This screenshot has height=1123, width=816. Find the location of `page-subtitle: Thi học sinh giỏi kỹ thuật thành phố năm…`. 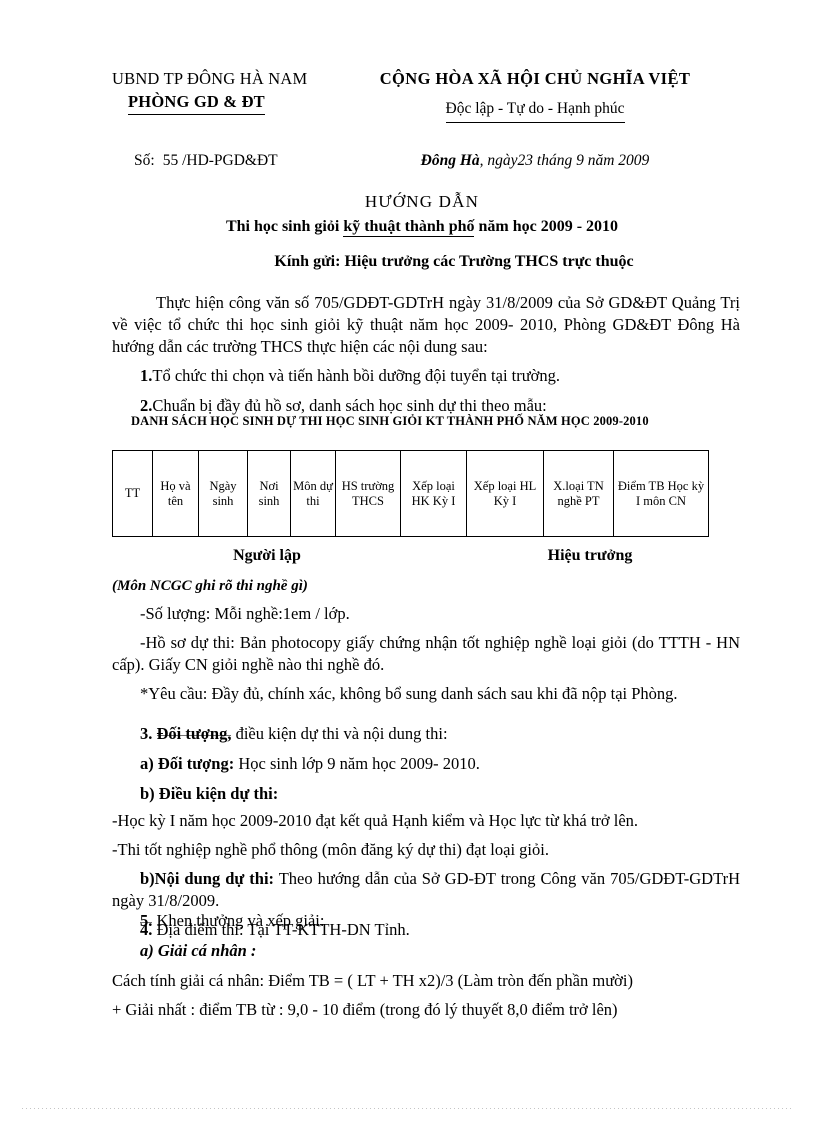

page-subtitle: Thi học sinh giỏi kỹ thuật thành phố năm… is located at coordinates (422, 227).